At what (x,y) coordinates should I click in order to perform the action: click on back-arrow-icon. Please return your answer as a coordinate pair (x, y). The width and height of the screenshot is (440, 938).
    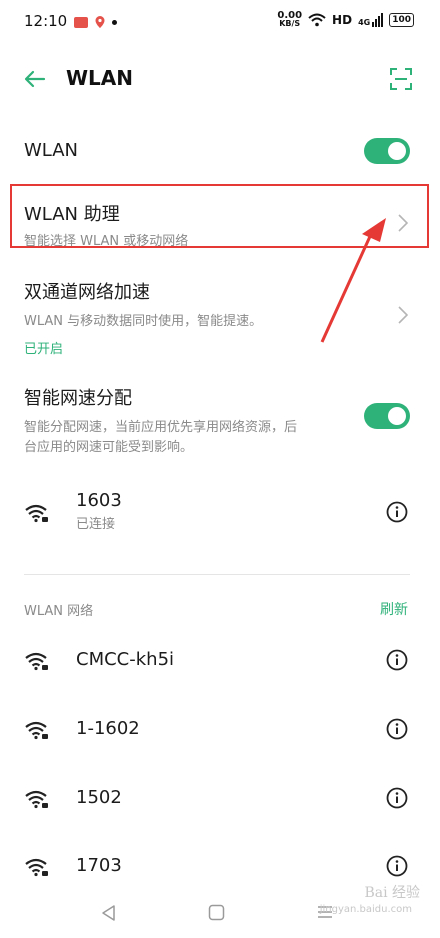
    Looking at the image, I should click on (35, 79).